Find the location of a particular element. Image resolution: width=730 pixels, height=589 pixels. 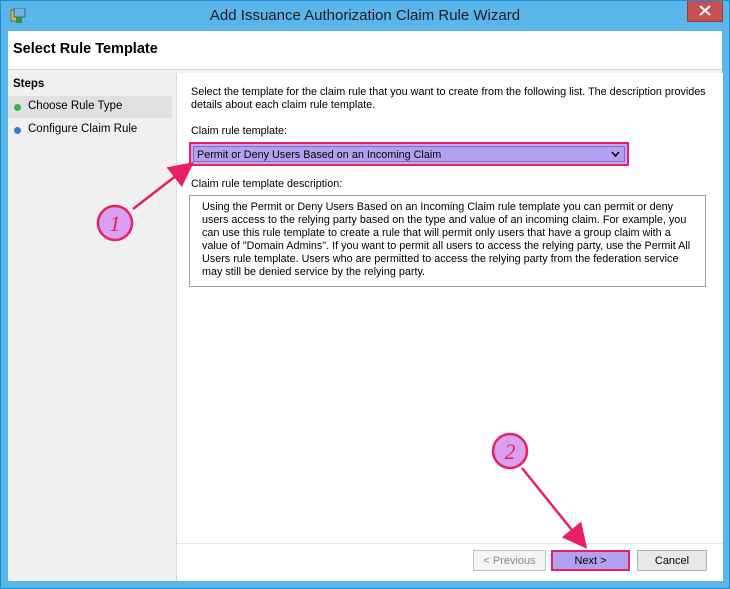

step-configure-claim-rule: Configure Claim Rule is located at coordinates (90, 130).